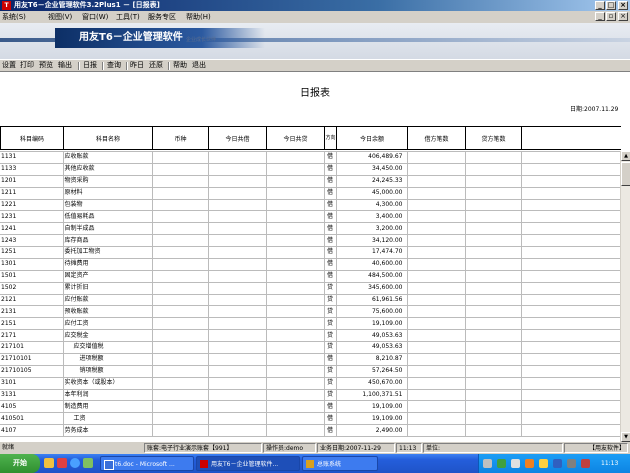 The image size is (630, 473). Describe the element at coordinates (493, 138) in the screenshot. I see `col-header-credit-count: 贷方笔数` at that location.